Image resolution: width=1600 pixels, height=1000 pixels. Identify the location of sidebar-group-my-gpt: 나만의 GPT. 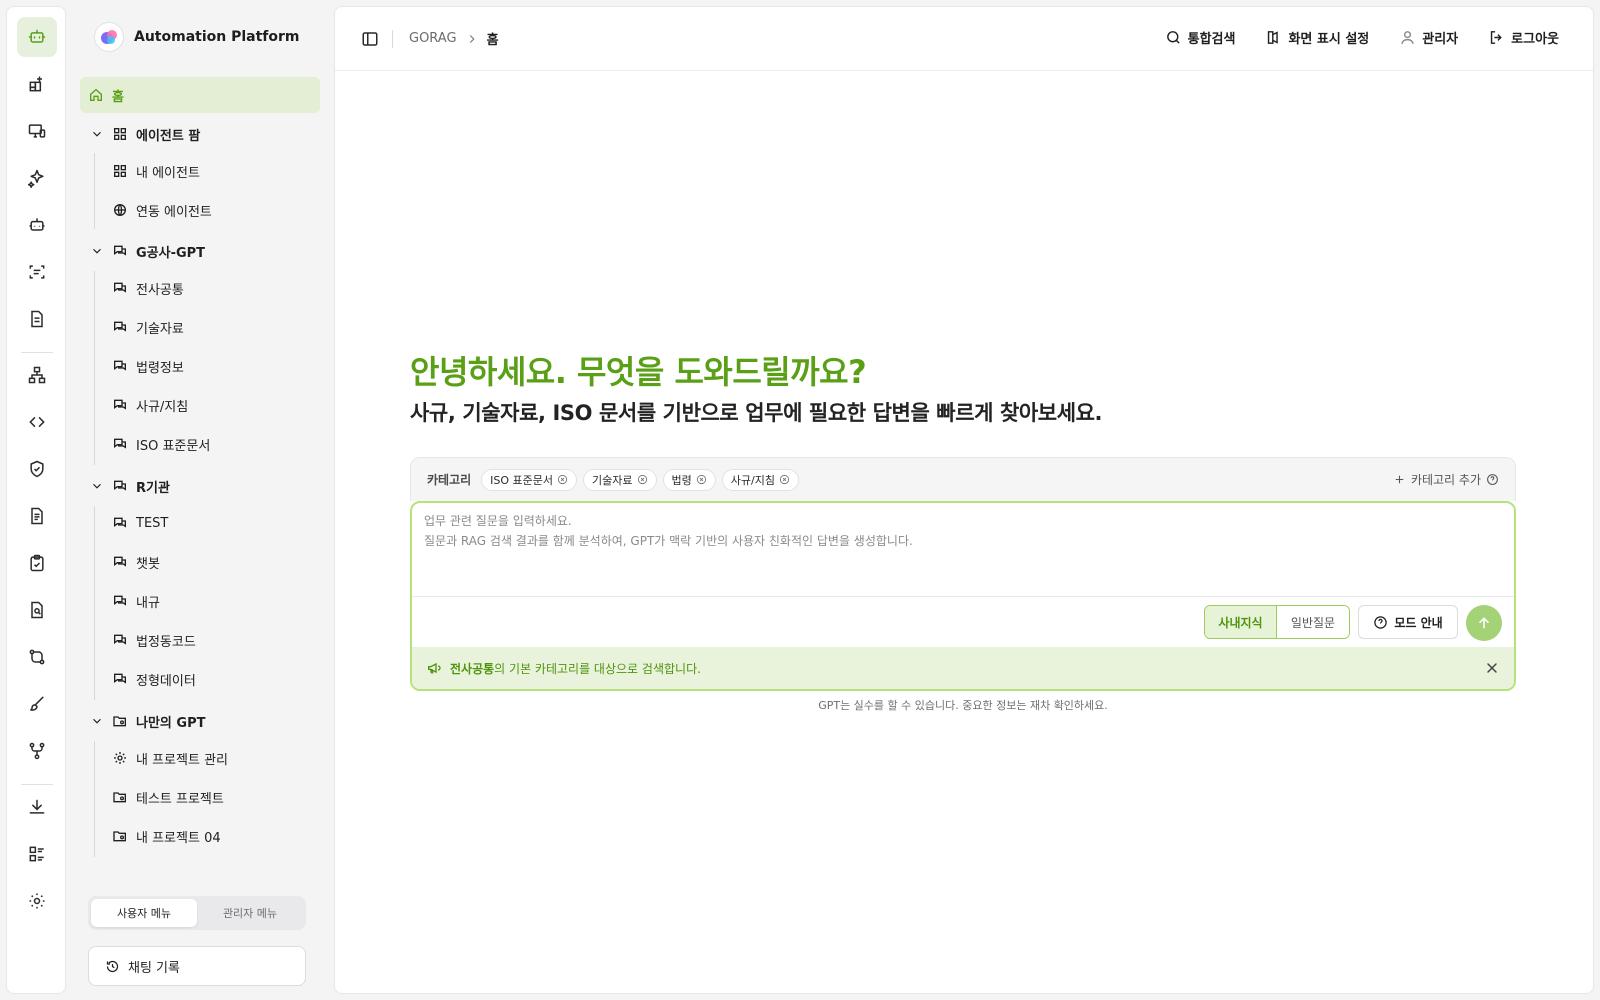
(200, 721).